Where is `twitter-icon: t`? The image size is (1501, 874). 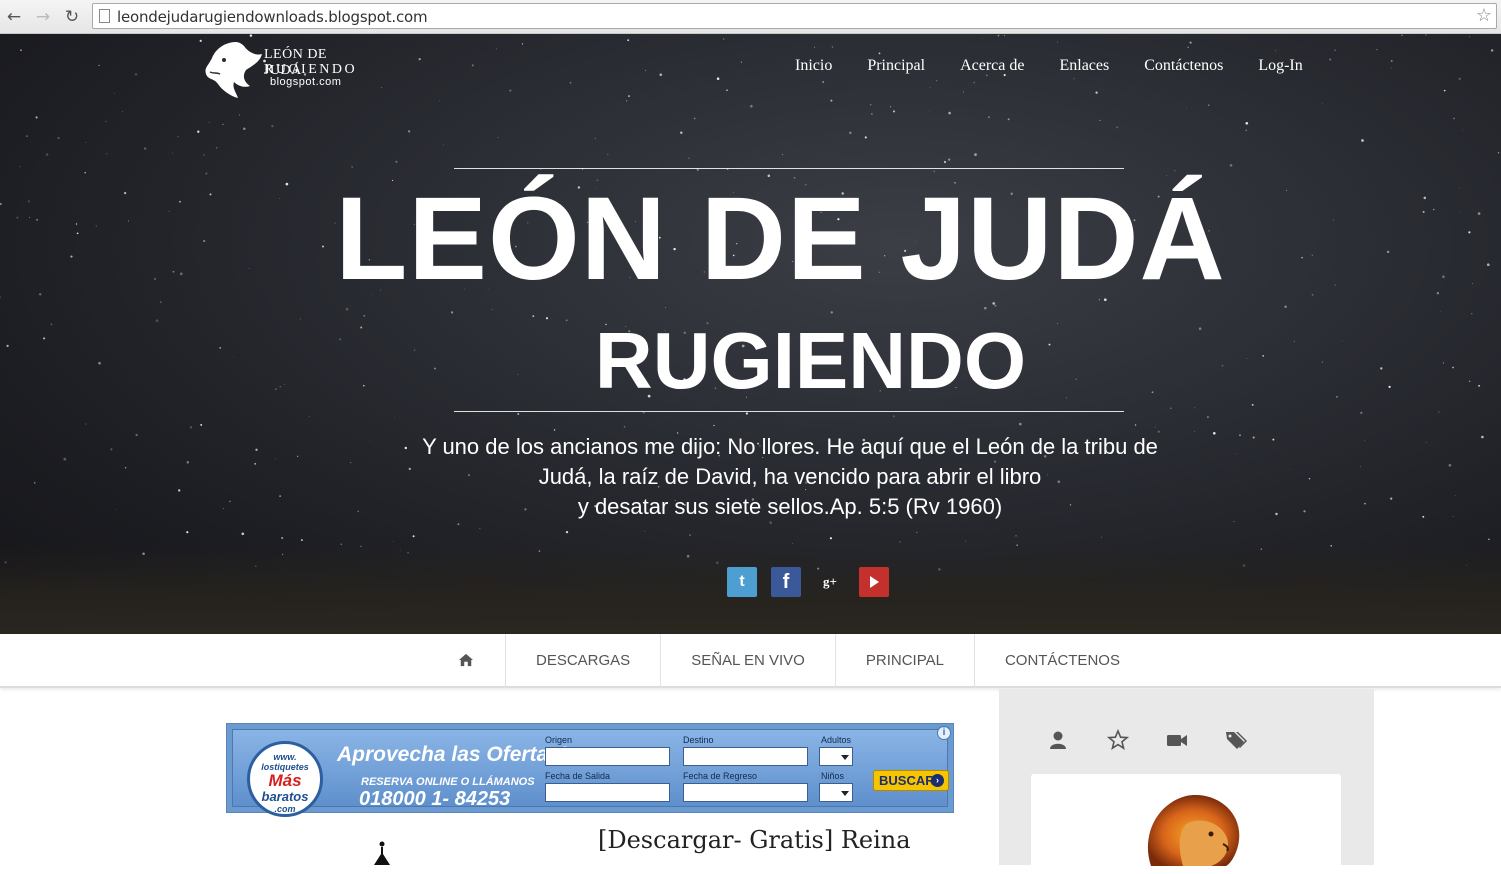
twitter-icon: t is located at coordinates (742, 582).